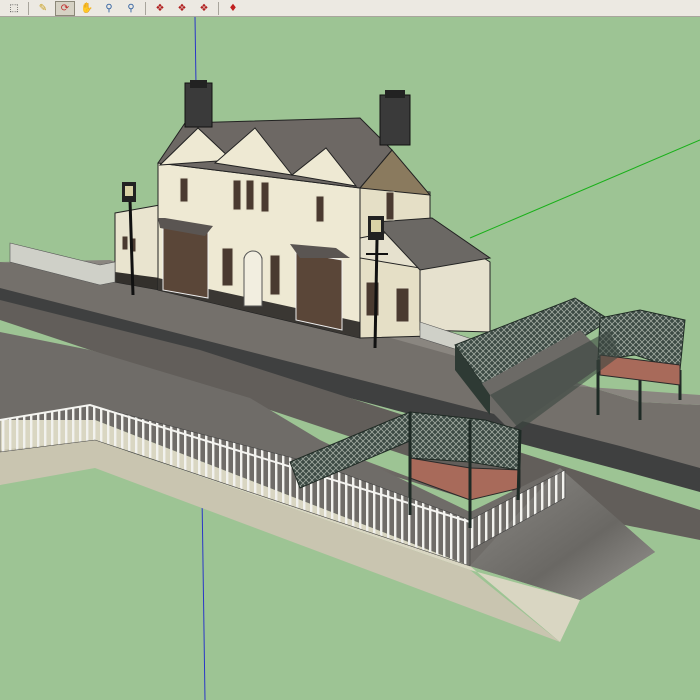  I want to click on component-3-button: ❖, so click(204, 8).